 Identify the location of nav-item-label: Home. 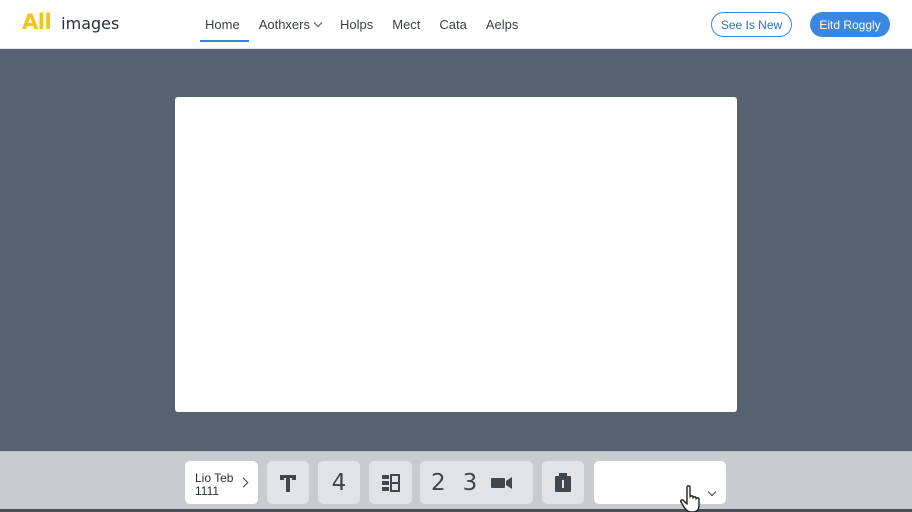
(222, 24).